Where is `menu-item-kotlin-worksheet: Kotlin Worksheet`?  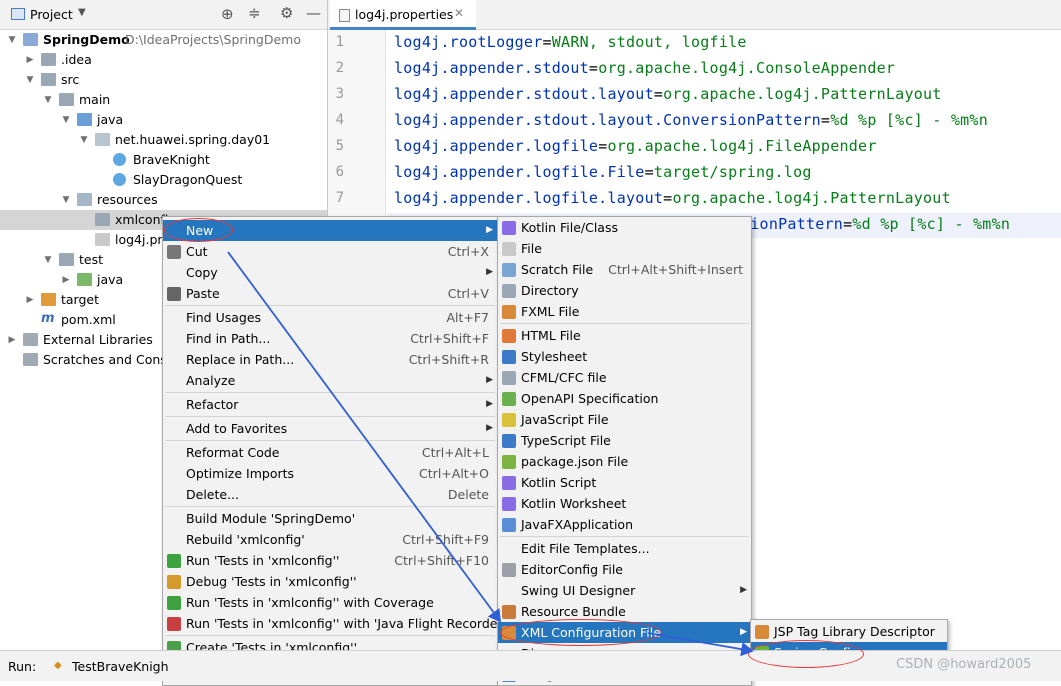 menu-item-kotlin-worksheet: Kotlin Worksheet is located at coordinates (624, 503).